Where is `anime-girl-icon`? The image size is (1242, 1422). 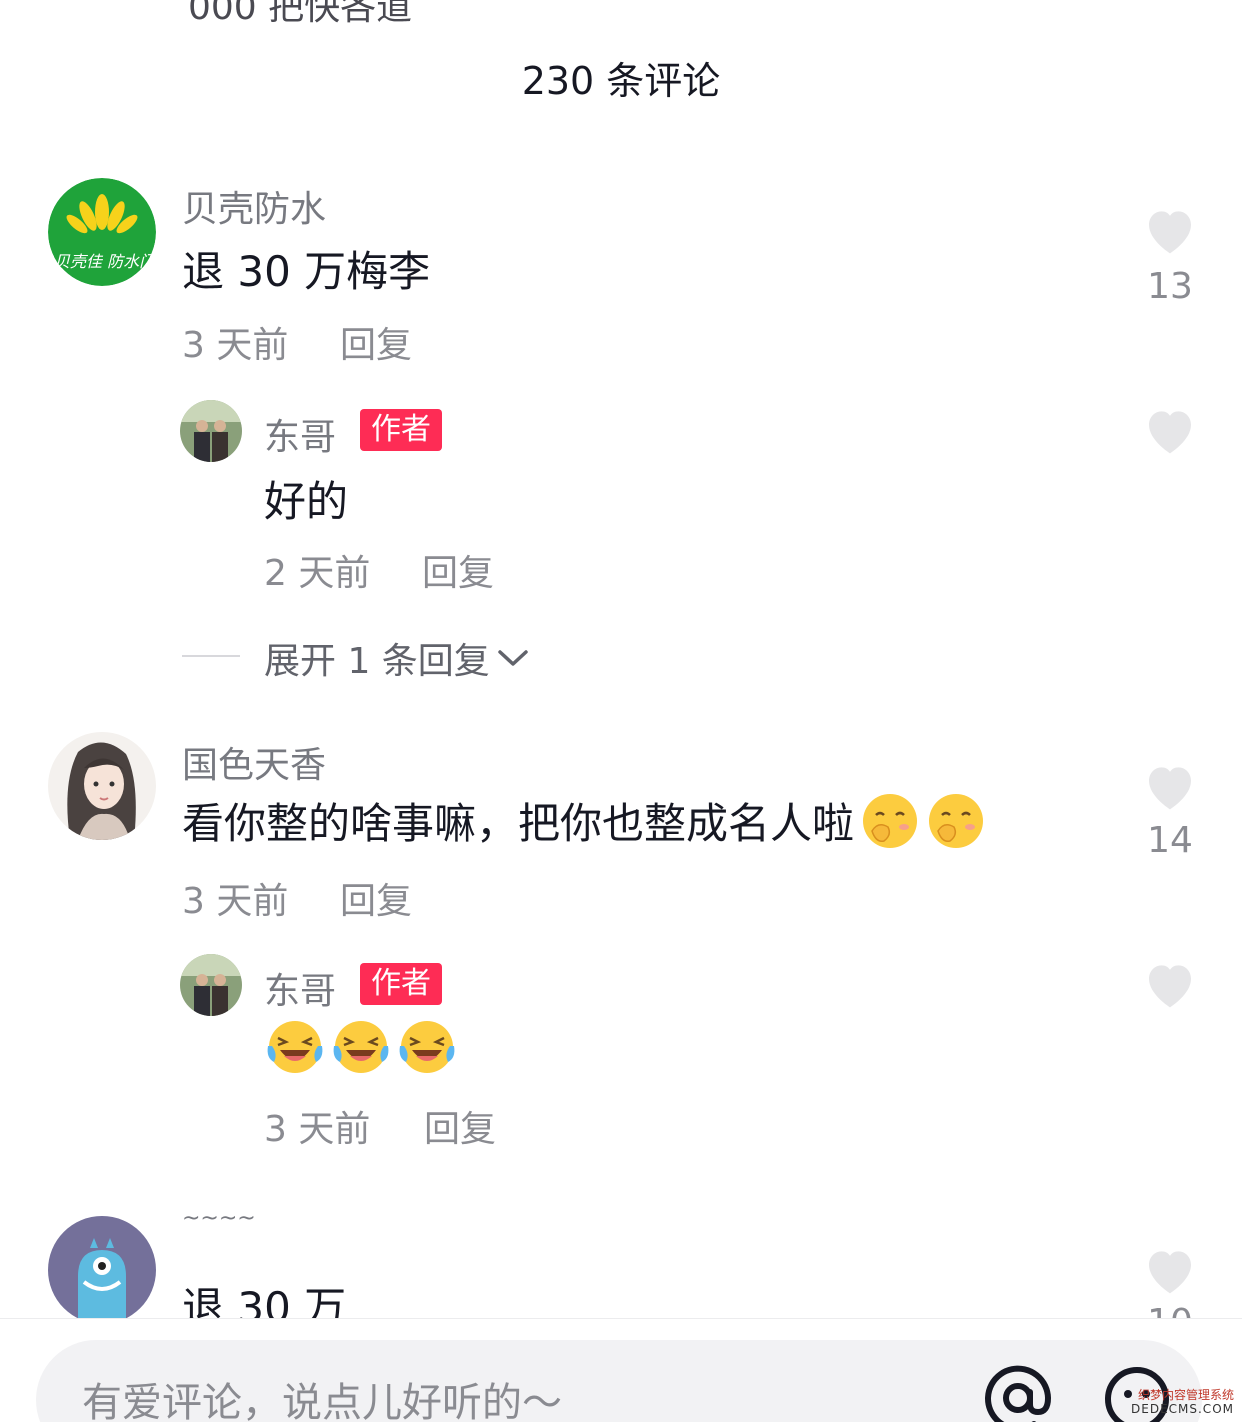
anime-girl-icon is located at coordinates (102, 786).